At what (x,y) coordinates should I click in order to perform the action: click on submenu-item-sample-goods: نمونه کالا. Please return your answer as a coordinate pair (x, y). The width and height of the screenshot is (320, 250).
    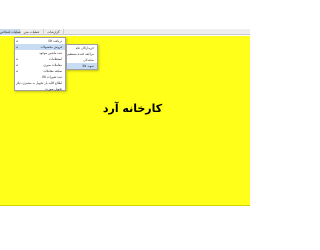
    Looking at the image, I should click on (82, 66).